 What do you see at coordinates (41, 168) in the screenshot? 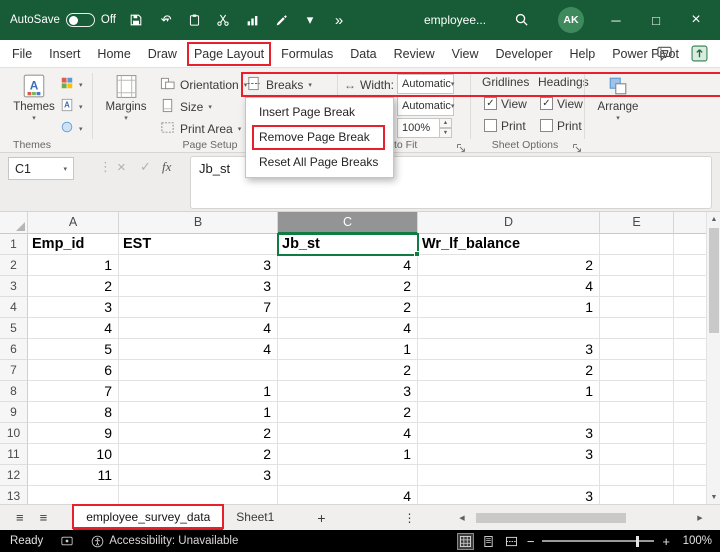
I see `name-box: C1 ▾` at bounding box center [41, 168].